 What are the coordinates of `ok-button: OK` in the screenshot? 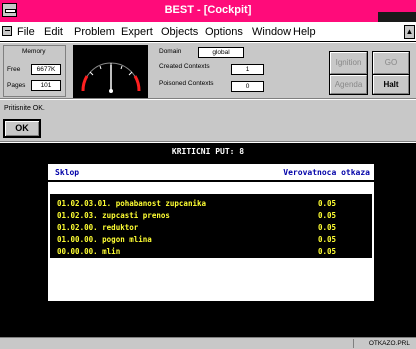 It's located at (22, 128).